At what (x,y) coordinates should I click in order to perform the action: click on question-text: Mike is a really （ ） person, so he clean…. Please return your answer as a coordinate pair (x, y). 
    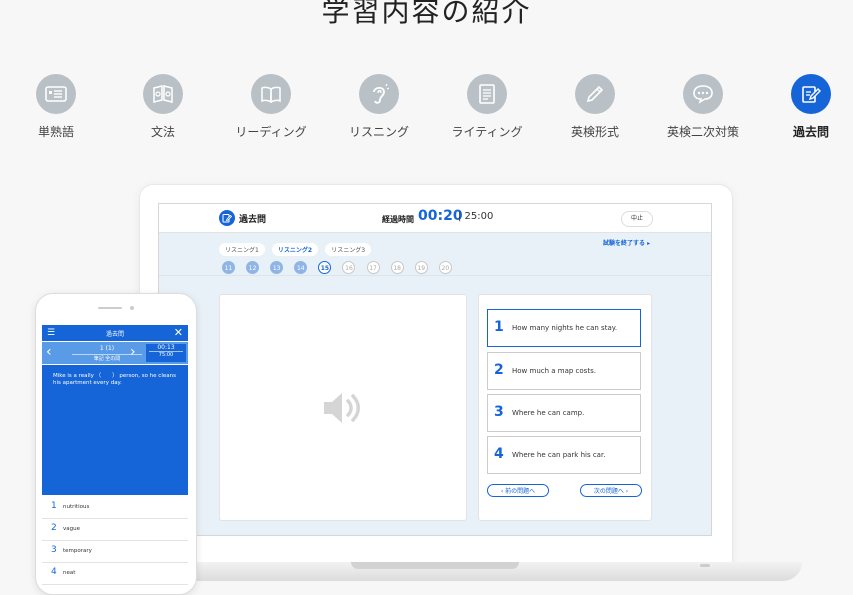
    Looking at the image, I should click on (114, 379).